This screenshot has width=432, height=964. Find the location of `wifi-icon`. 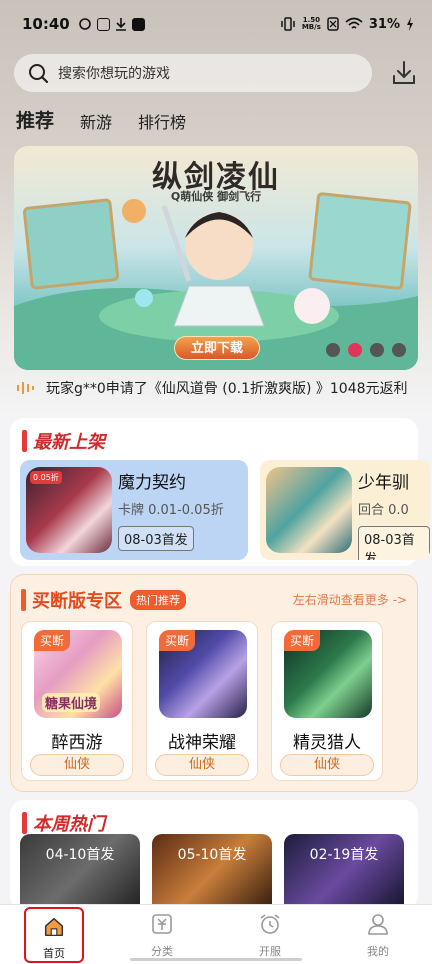

wifi-icon is located at coordinates (354, 23).